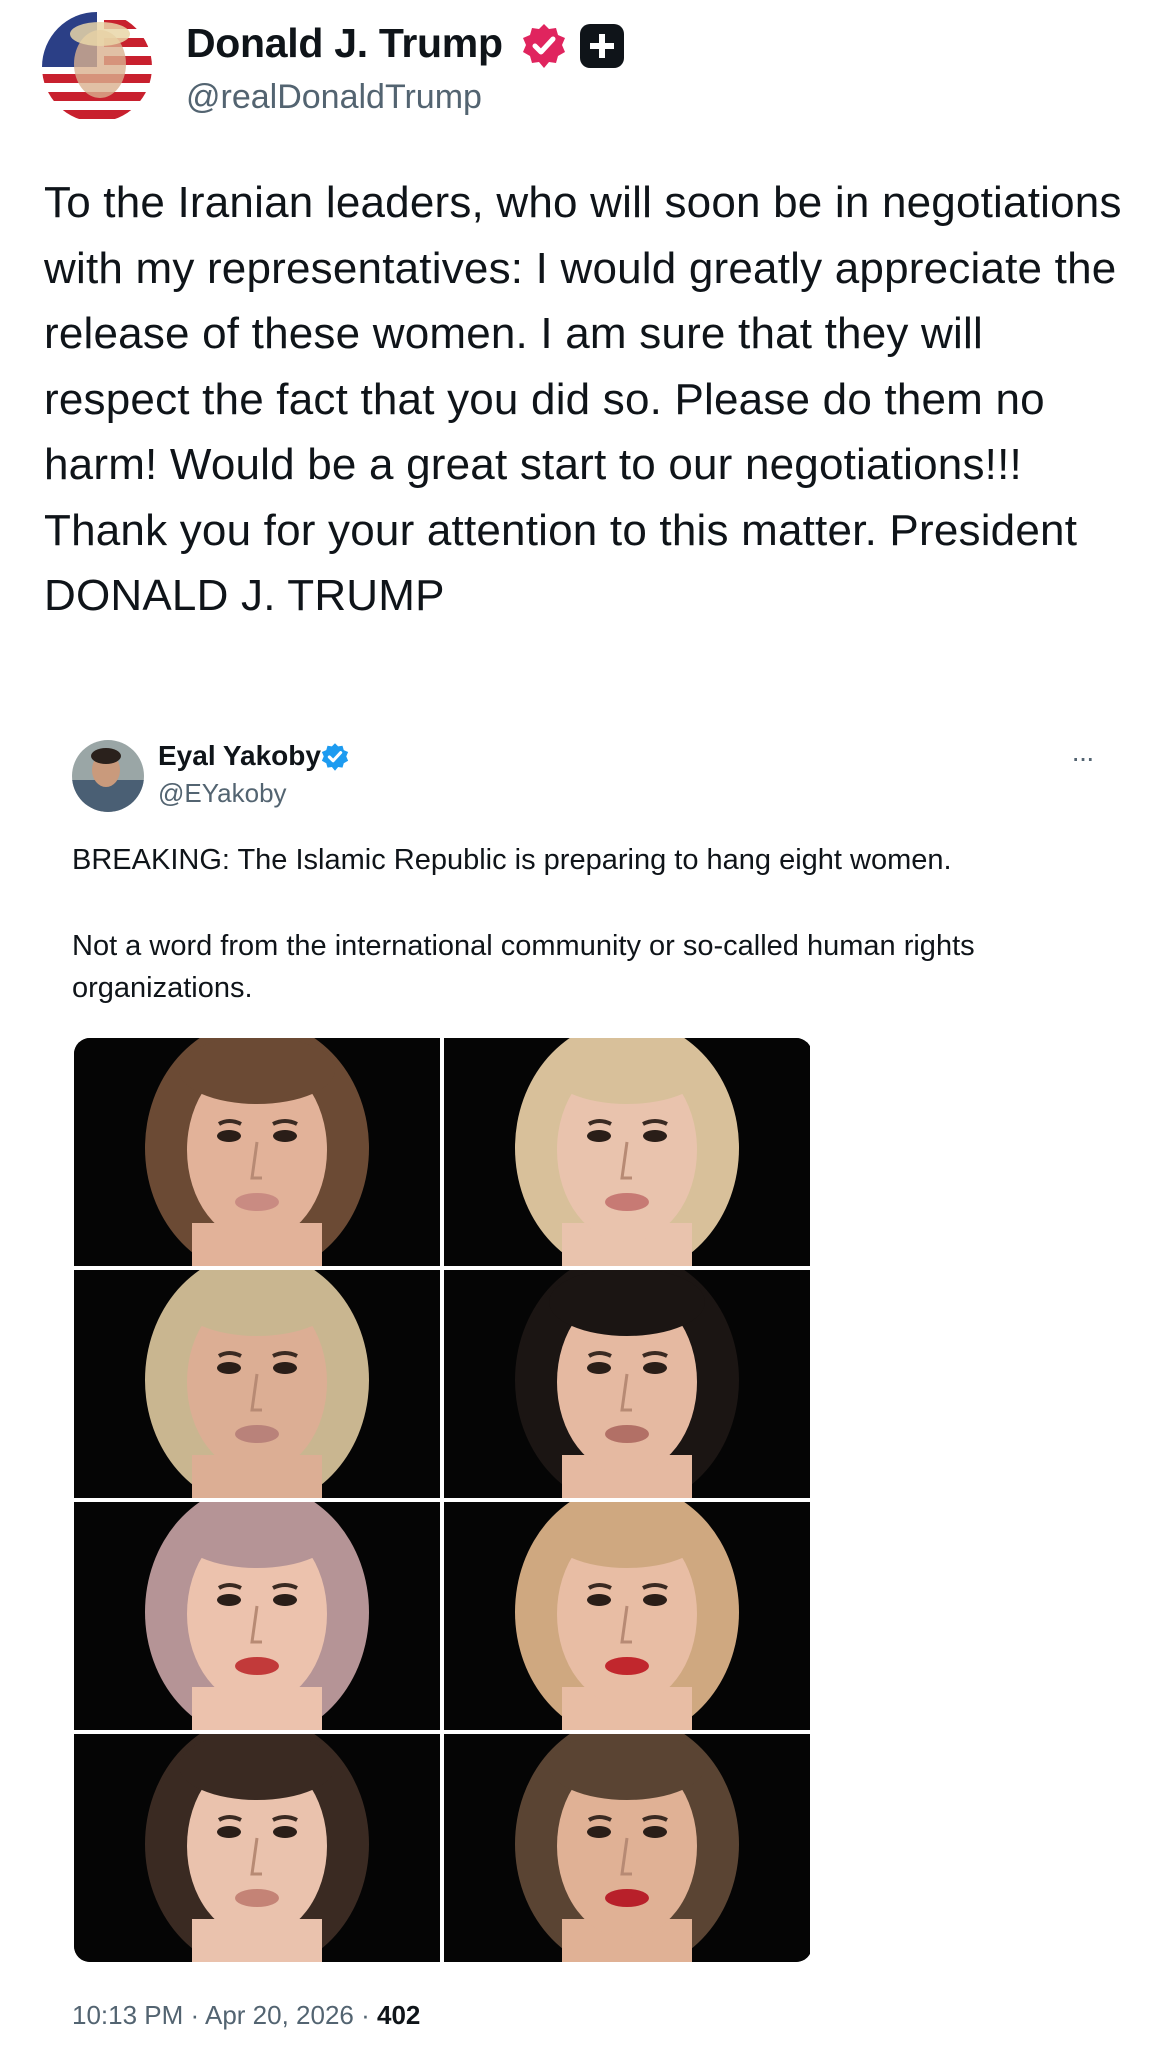 The width and height of the screenshot is (1172, 2048). I want to click on quote-text-line: organizations., so click(162, 988).